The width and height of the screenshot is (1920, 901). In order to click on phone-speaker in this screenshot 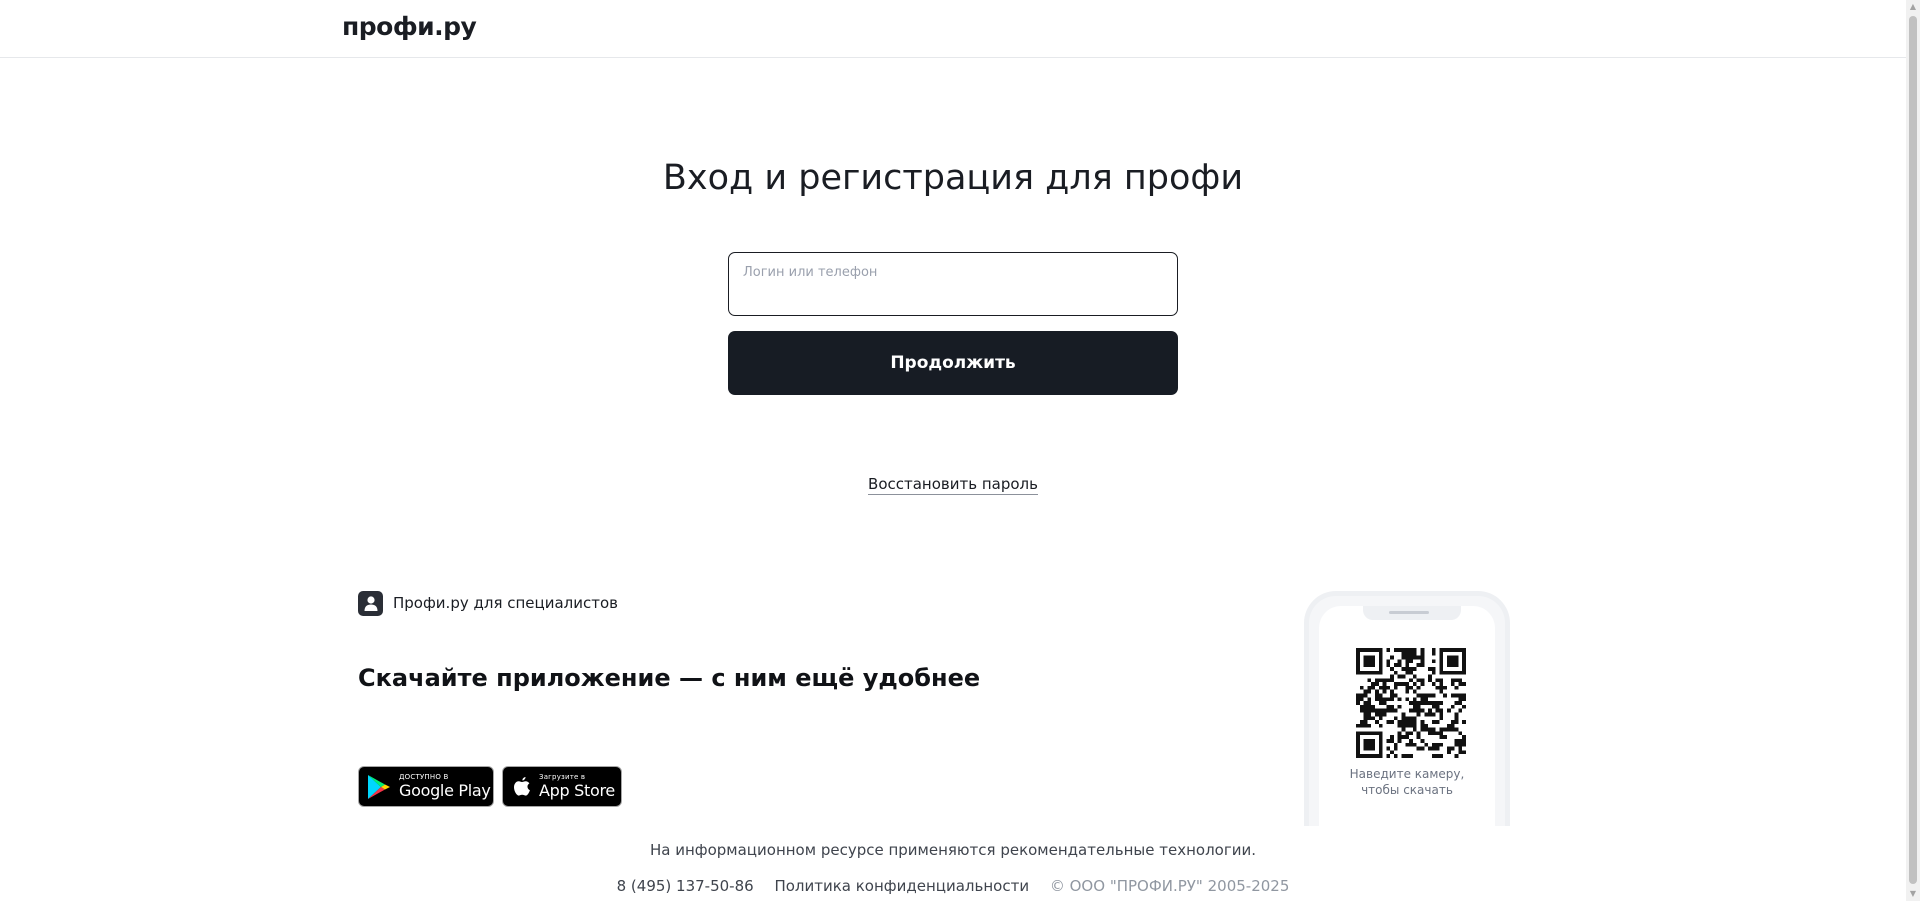, I will do `click(1409, 612)`.